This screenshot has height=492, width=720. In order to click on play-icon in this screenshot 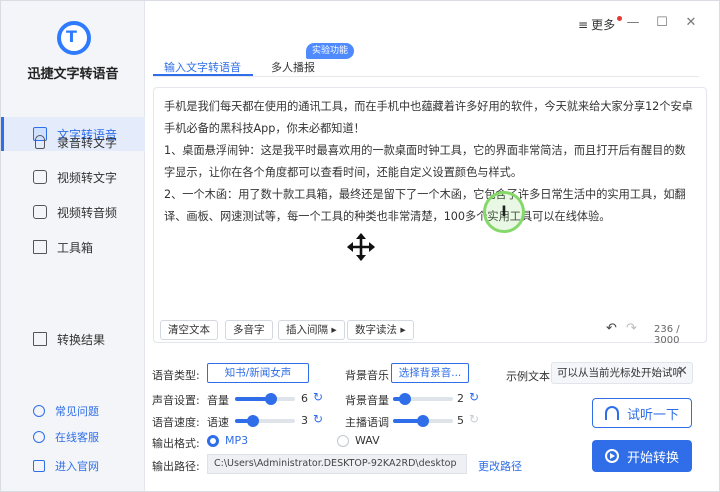, I will do `click(611, 456)`.